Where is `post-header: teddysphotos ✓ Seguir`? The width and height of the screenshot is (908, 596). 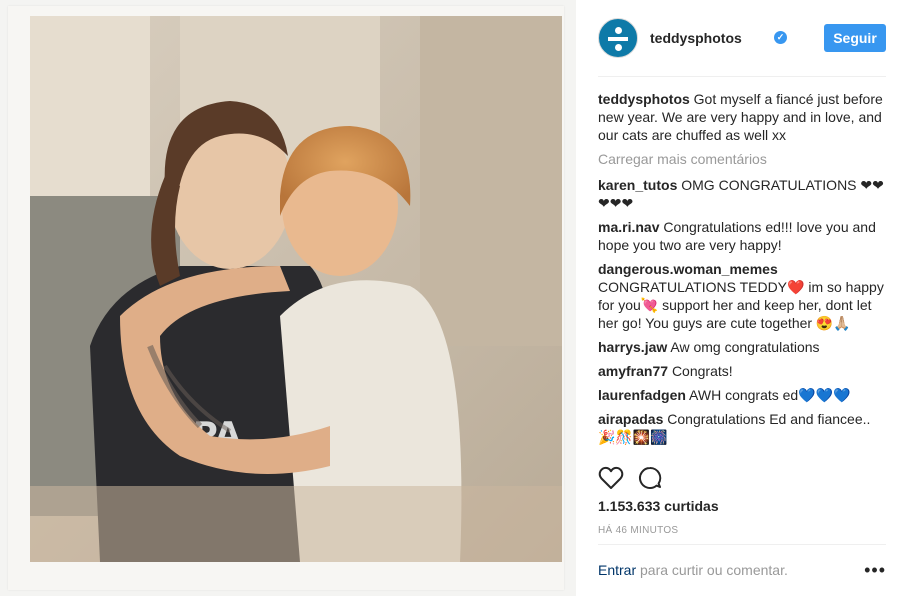
post-header: teddysphotos ✓ Seguir is located at coordinates (742, 40).